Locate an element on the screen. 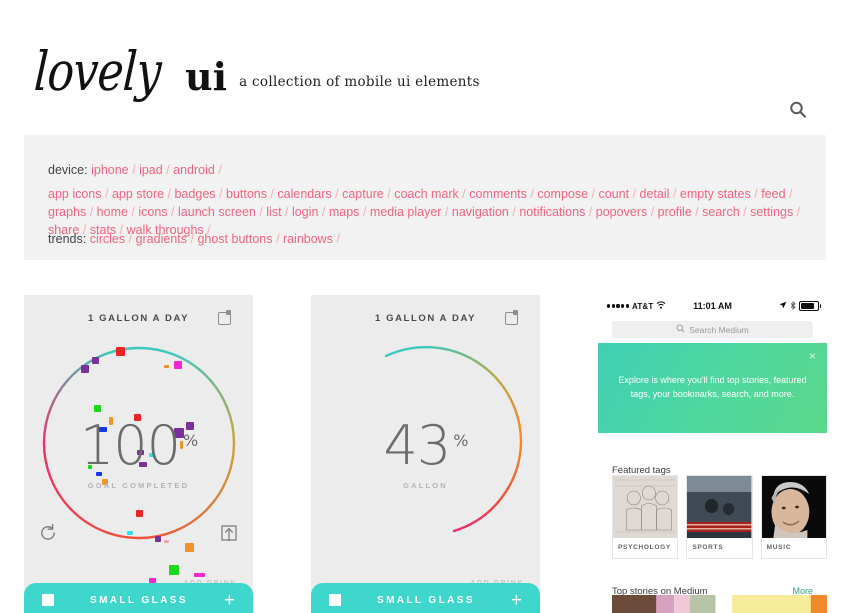  featured-tag-card: MUSIC is located at coordinates (793, 517).